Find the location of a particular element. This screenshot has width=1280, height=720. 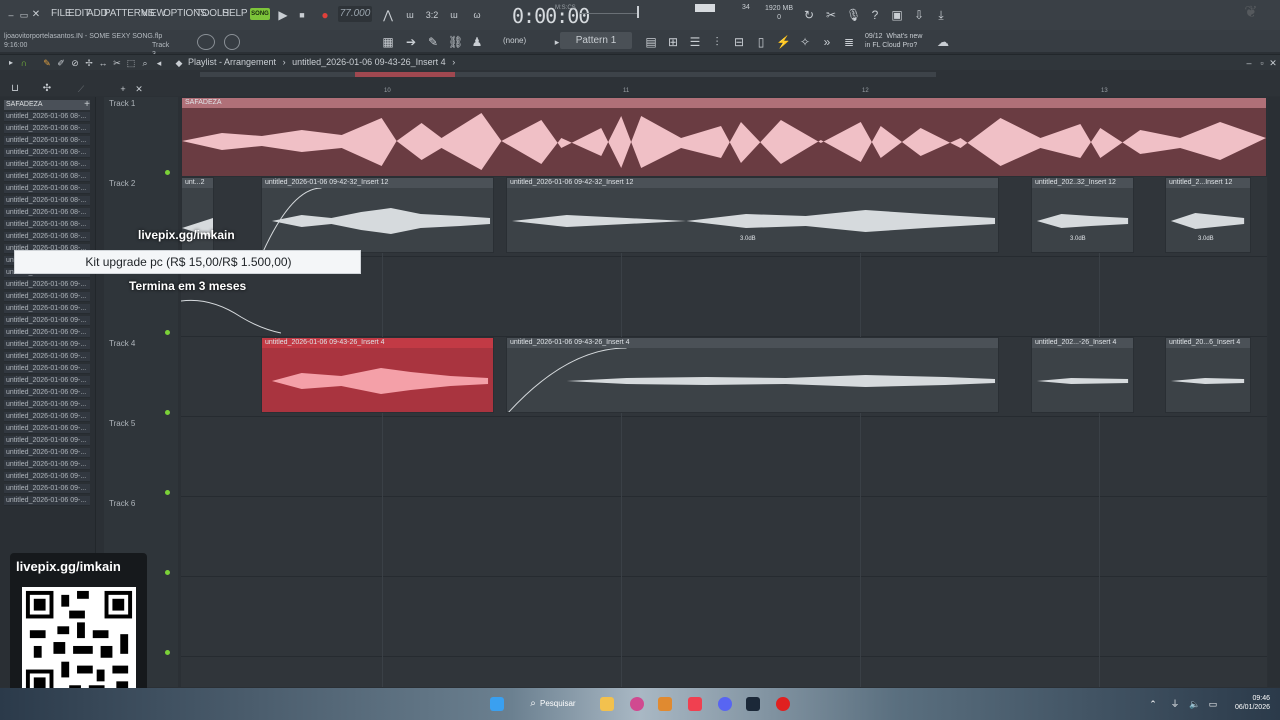

cloud-icon: ☁ is located at coordinates (943, 42).